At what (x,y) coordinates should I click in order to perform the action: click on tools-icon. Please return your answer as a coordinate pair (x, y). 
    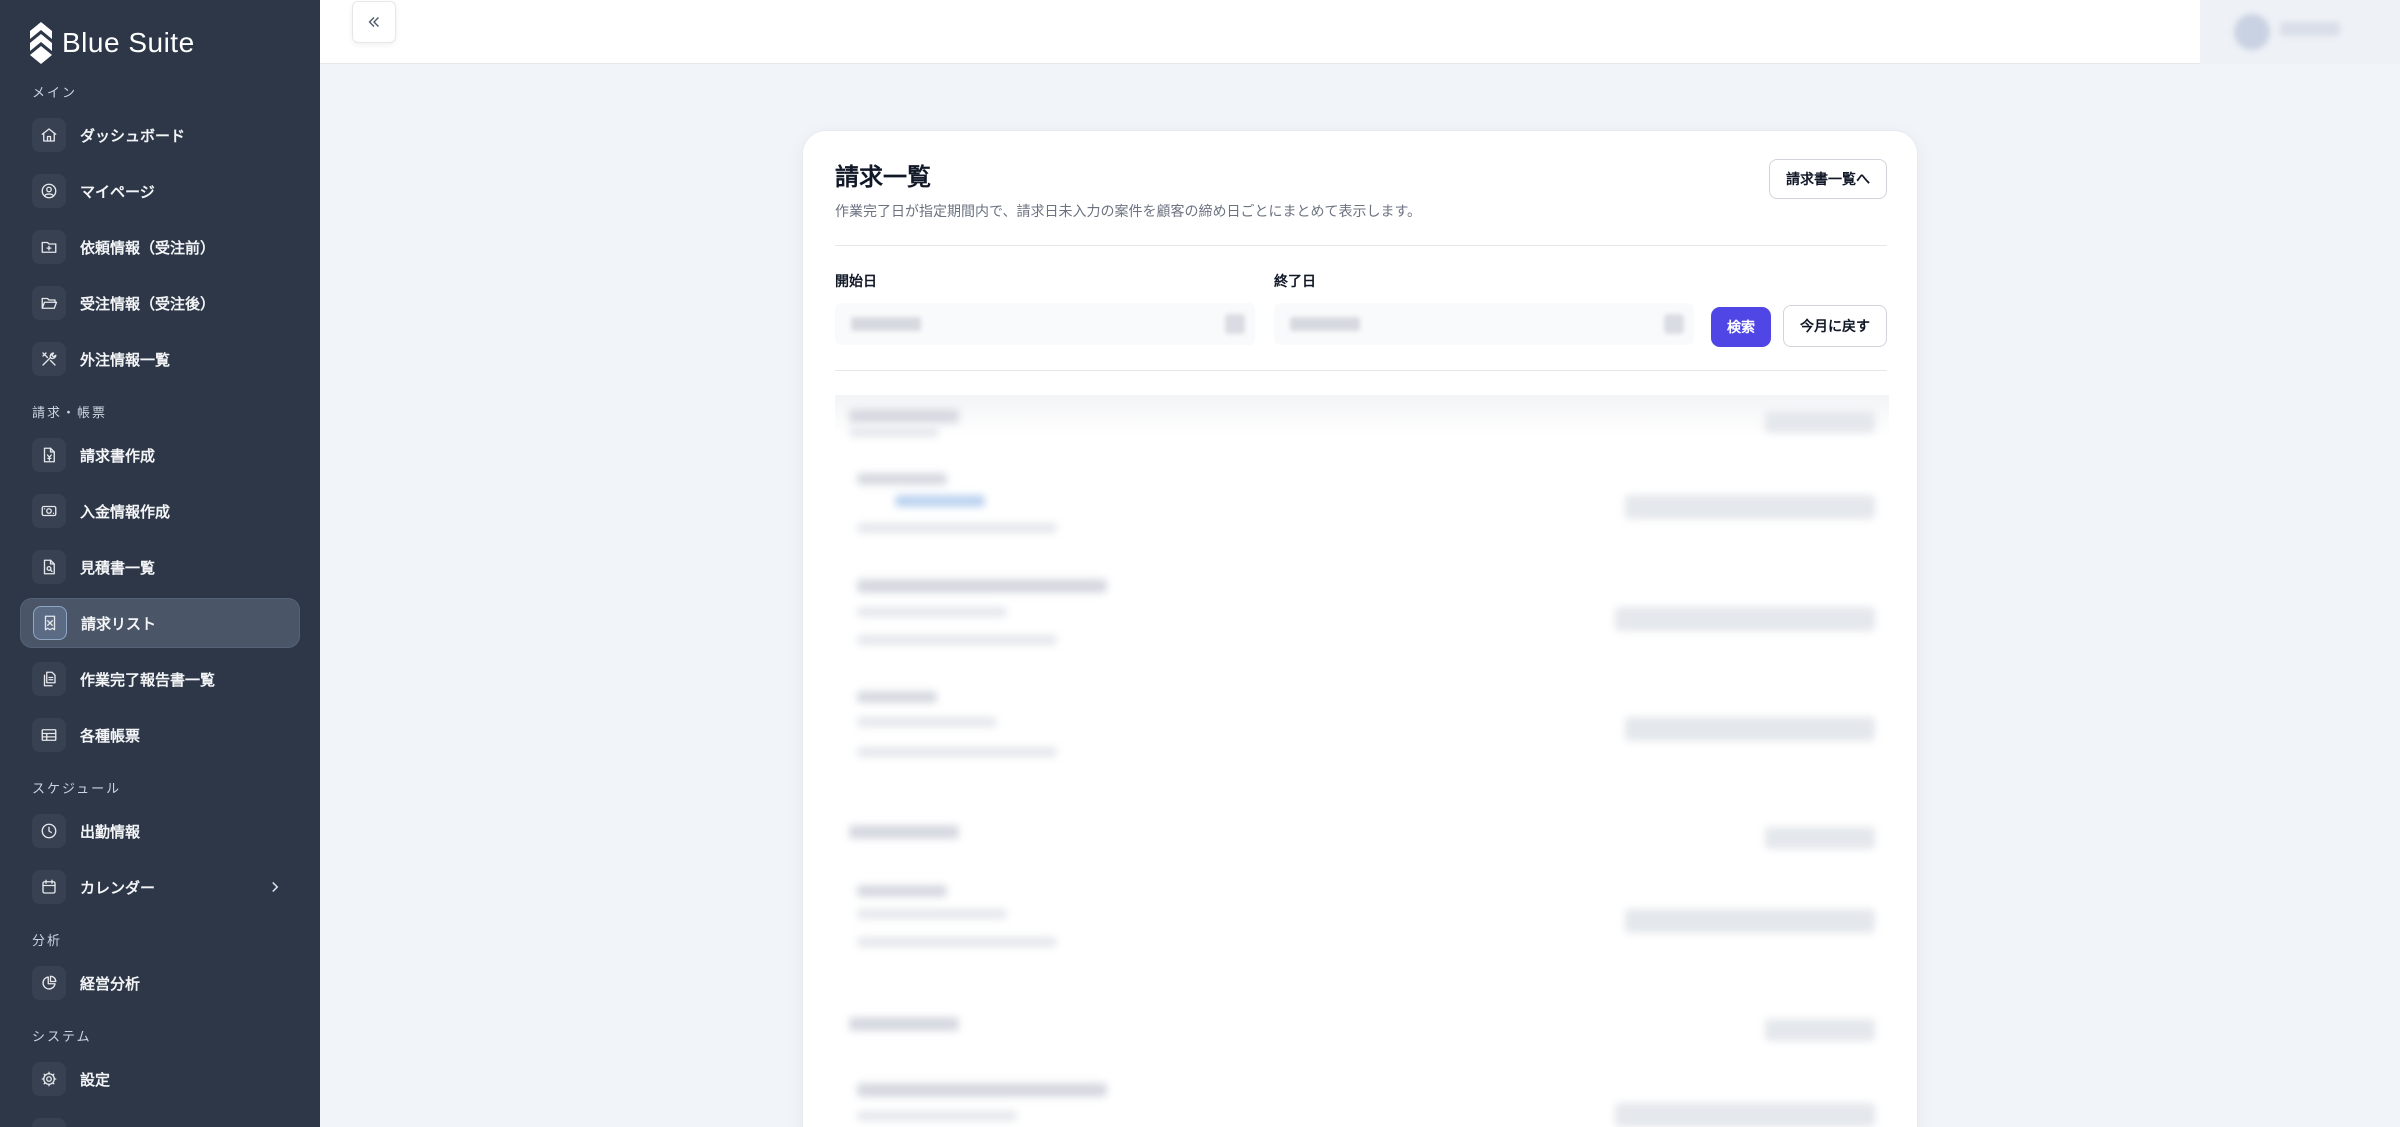
    Looking at the image, I should click on (49, 359).